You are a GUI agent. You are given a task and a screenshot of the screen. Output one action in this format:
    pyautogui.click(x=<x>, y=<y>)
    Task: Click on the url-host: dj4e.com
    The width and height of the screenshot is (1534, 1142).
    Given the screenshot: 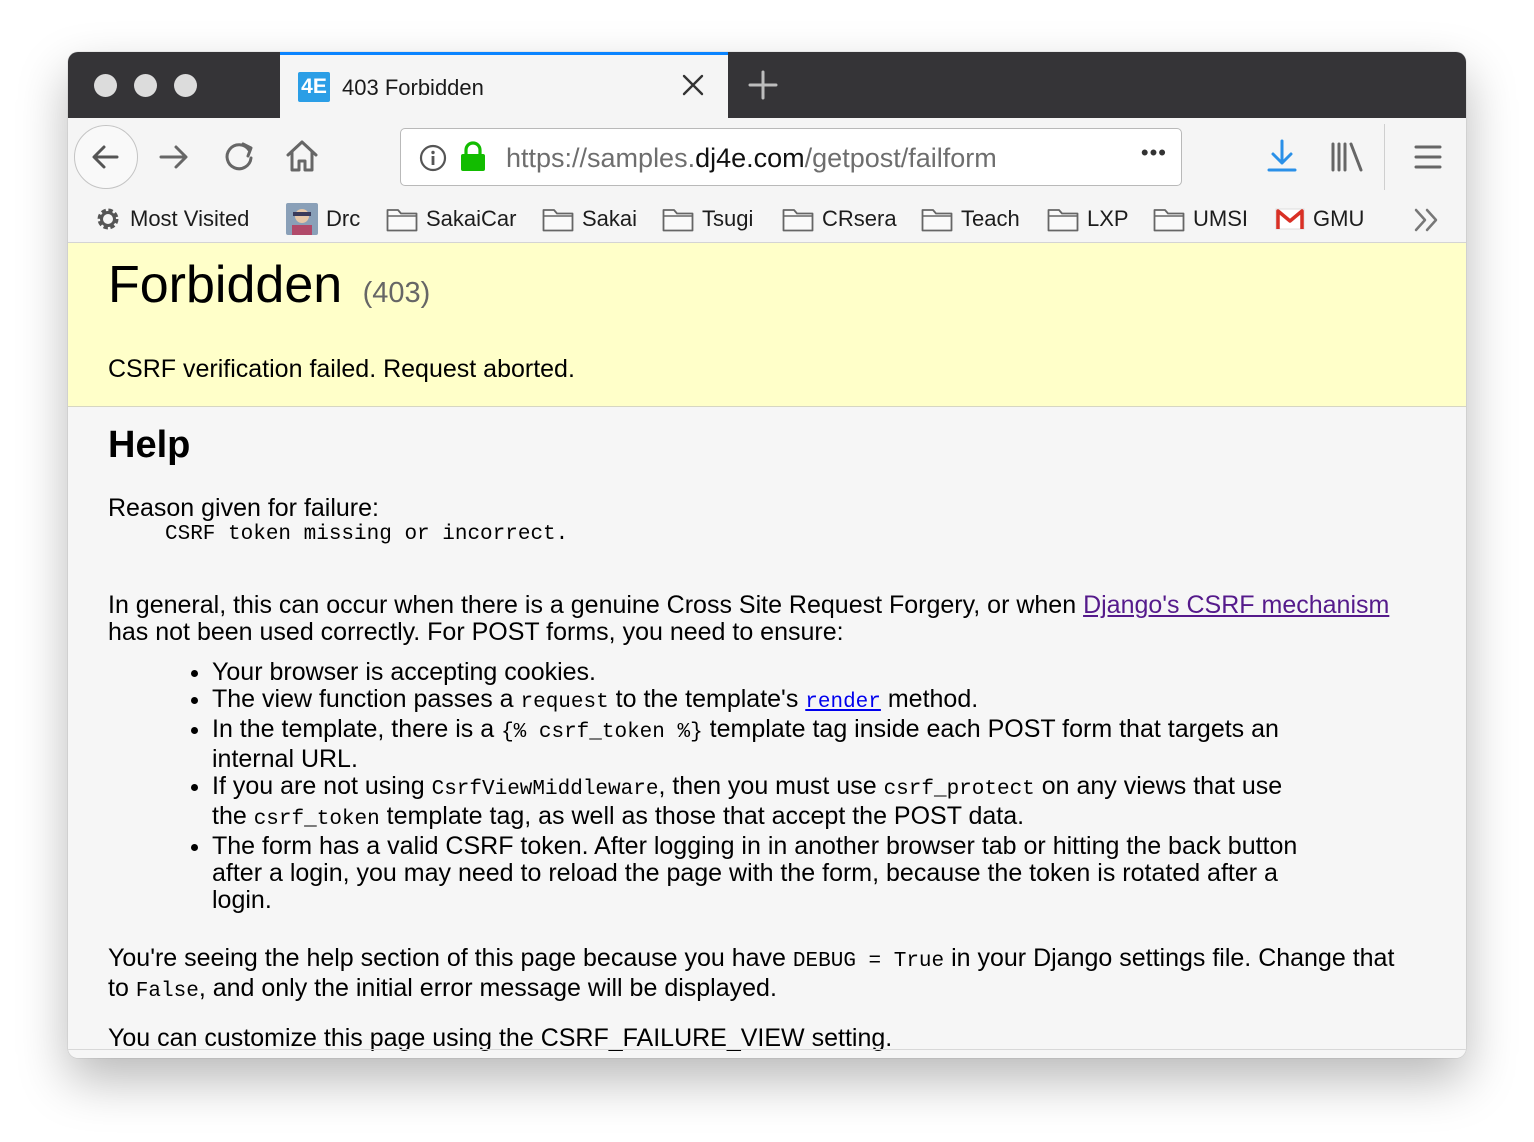 What is the action you would take?
    pyautogui.click(x=750, y=158)
    